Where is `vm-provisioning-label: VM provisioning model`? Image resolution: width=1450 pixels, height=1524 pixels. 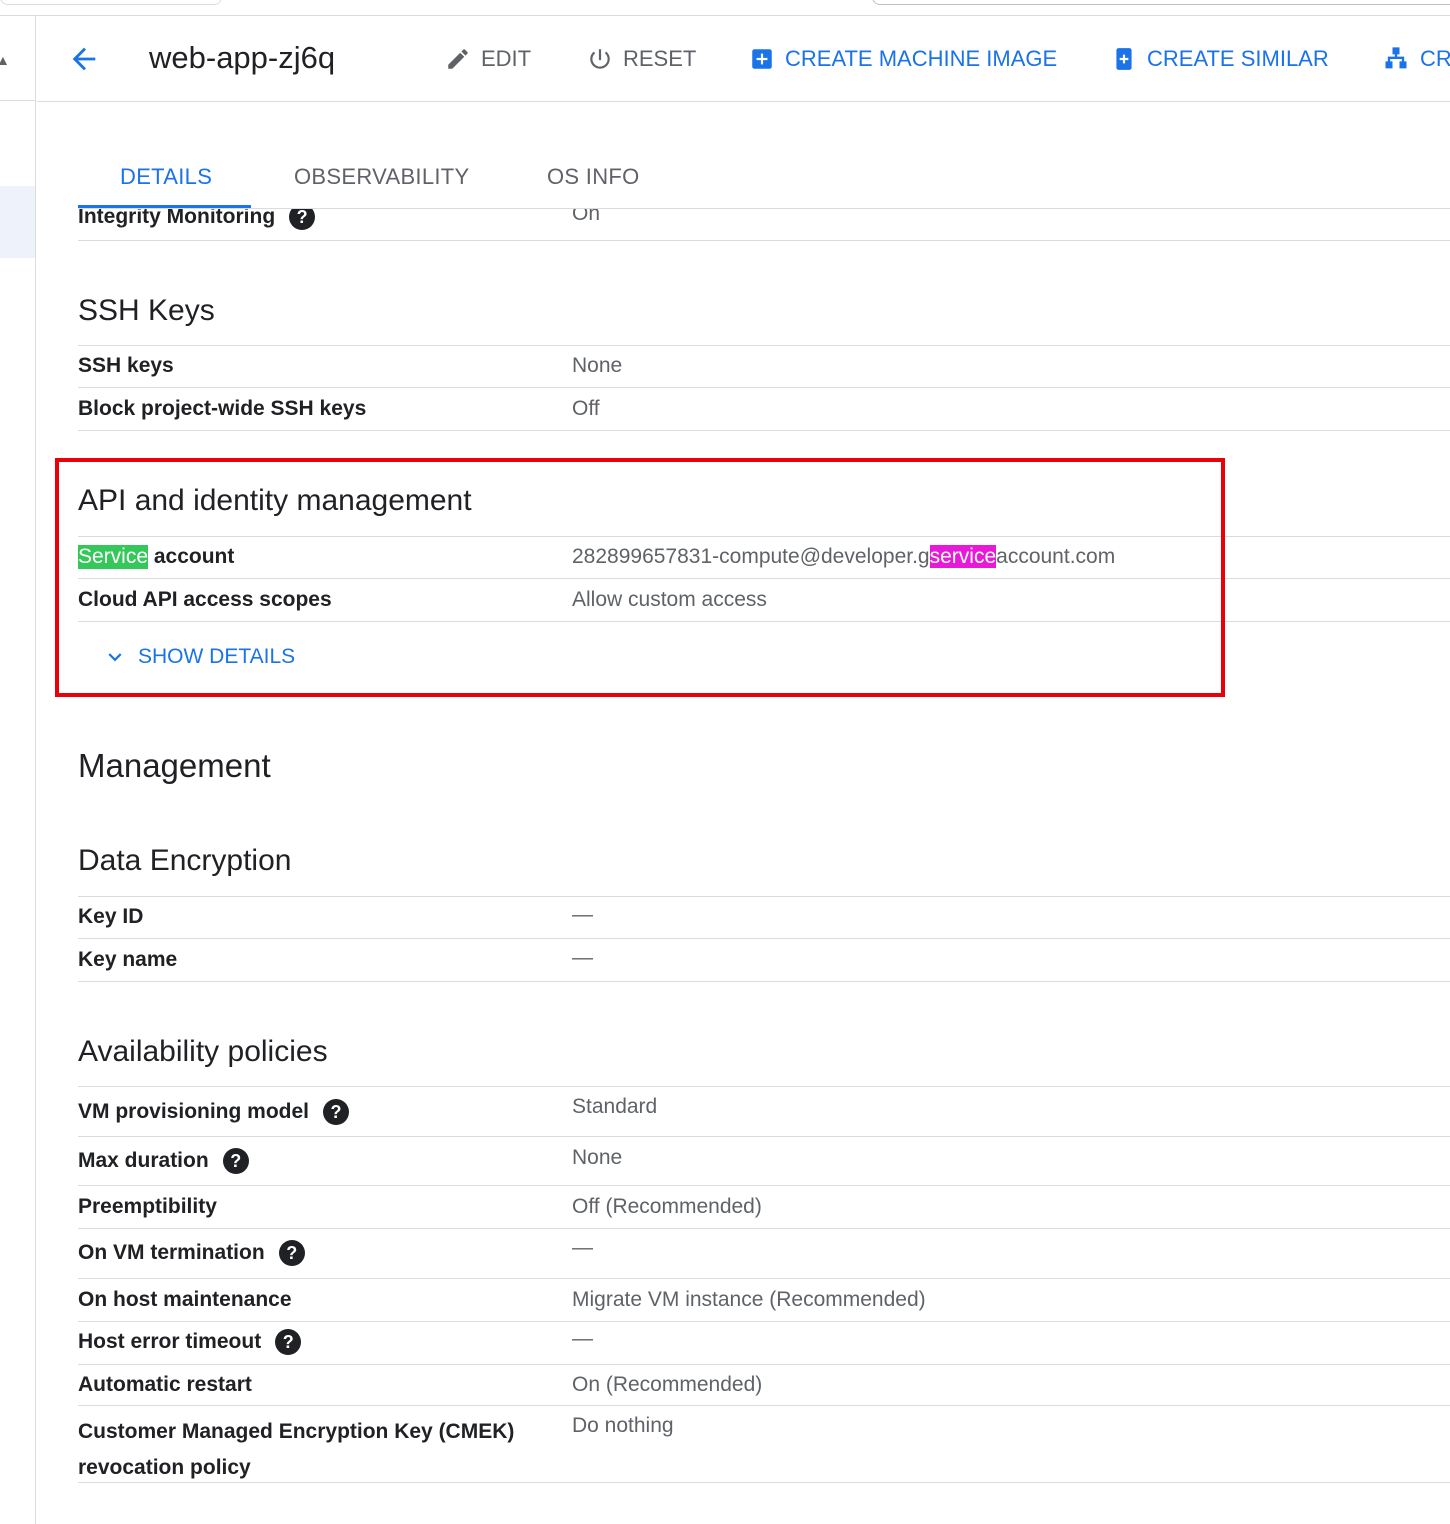 vm-provisioning-label: VM provisioning model is located at coordinates (194, 1111).